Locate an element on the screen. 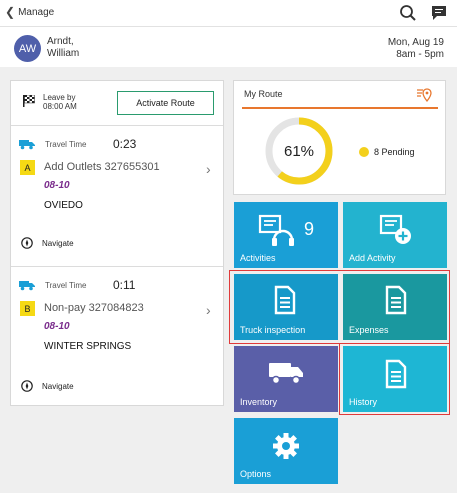 Image resolution: width=457 pixels, height=493 pixels. route-map-pin-icon is located at coordinates (424, 95).